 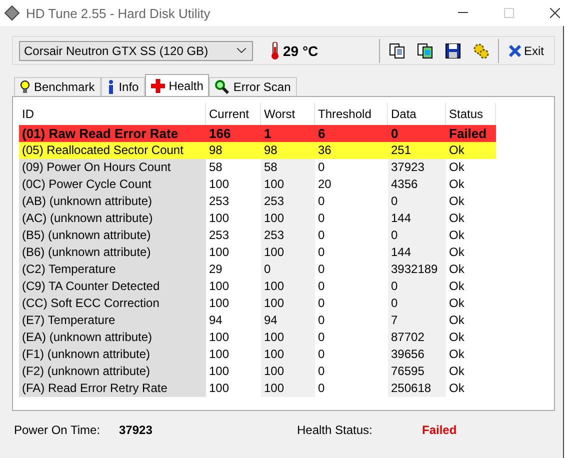 I want to click on copy-all-icon, so click(x=424, y=50).